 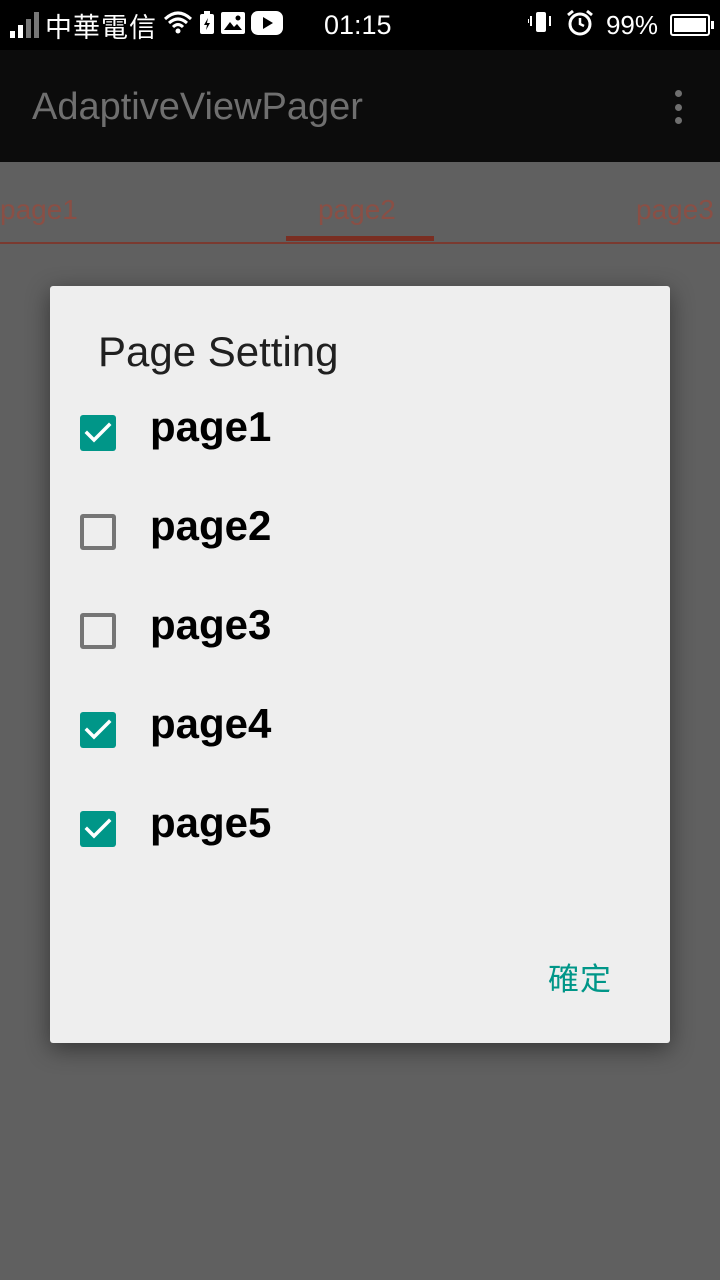 I want to click on youtube-icon, so click(x=267, y=25).